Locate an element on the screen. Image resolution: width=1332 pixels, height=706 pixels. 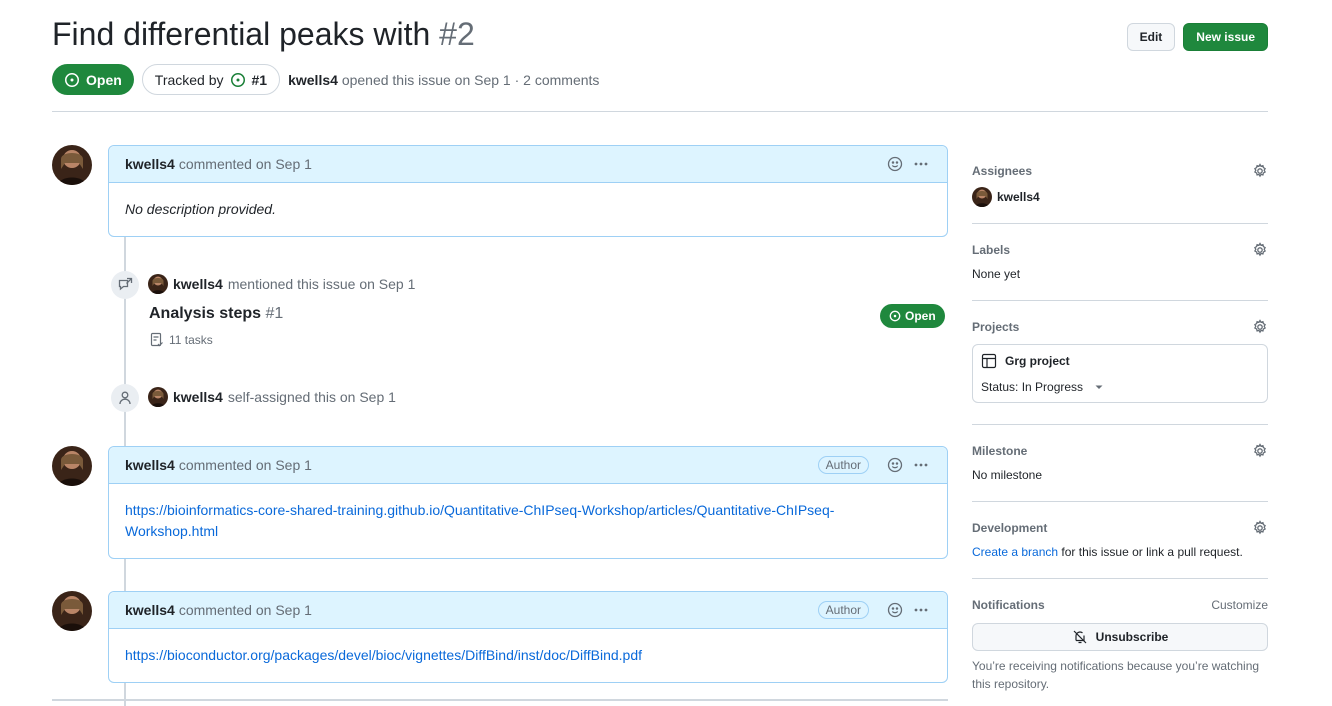
project-card: Grg project Status: In Progress is located at coordinates (1120, 373).